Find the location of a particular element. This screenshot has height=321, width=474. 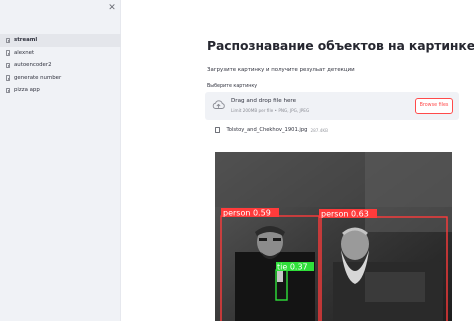

dropzone-title: Drag and drop file here is located at coordinates (264, 101).